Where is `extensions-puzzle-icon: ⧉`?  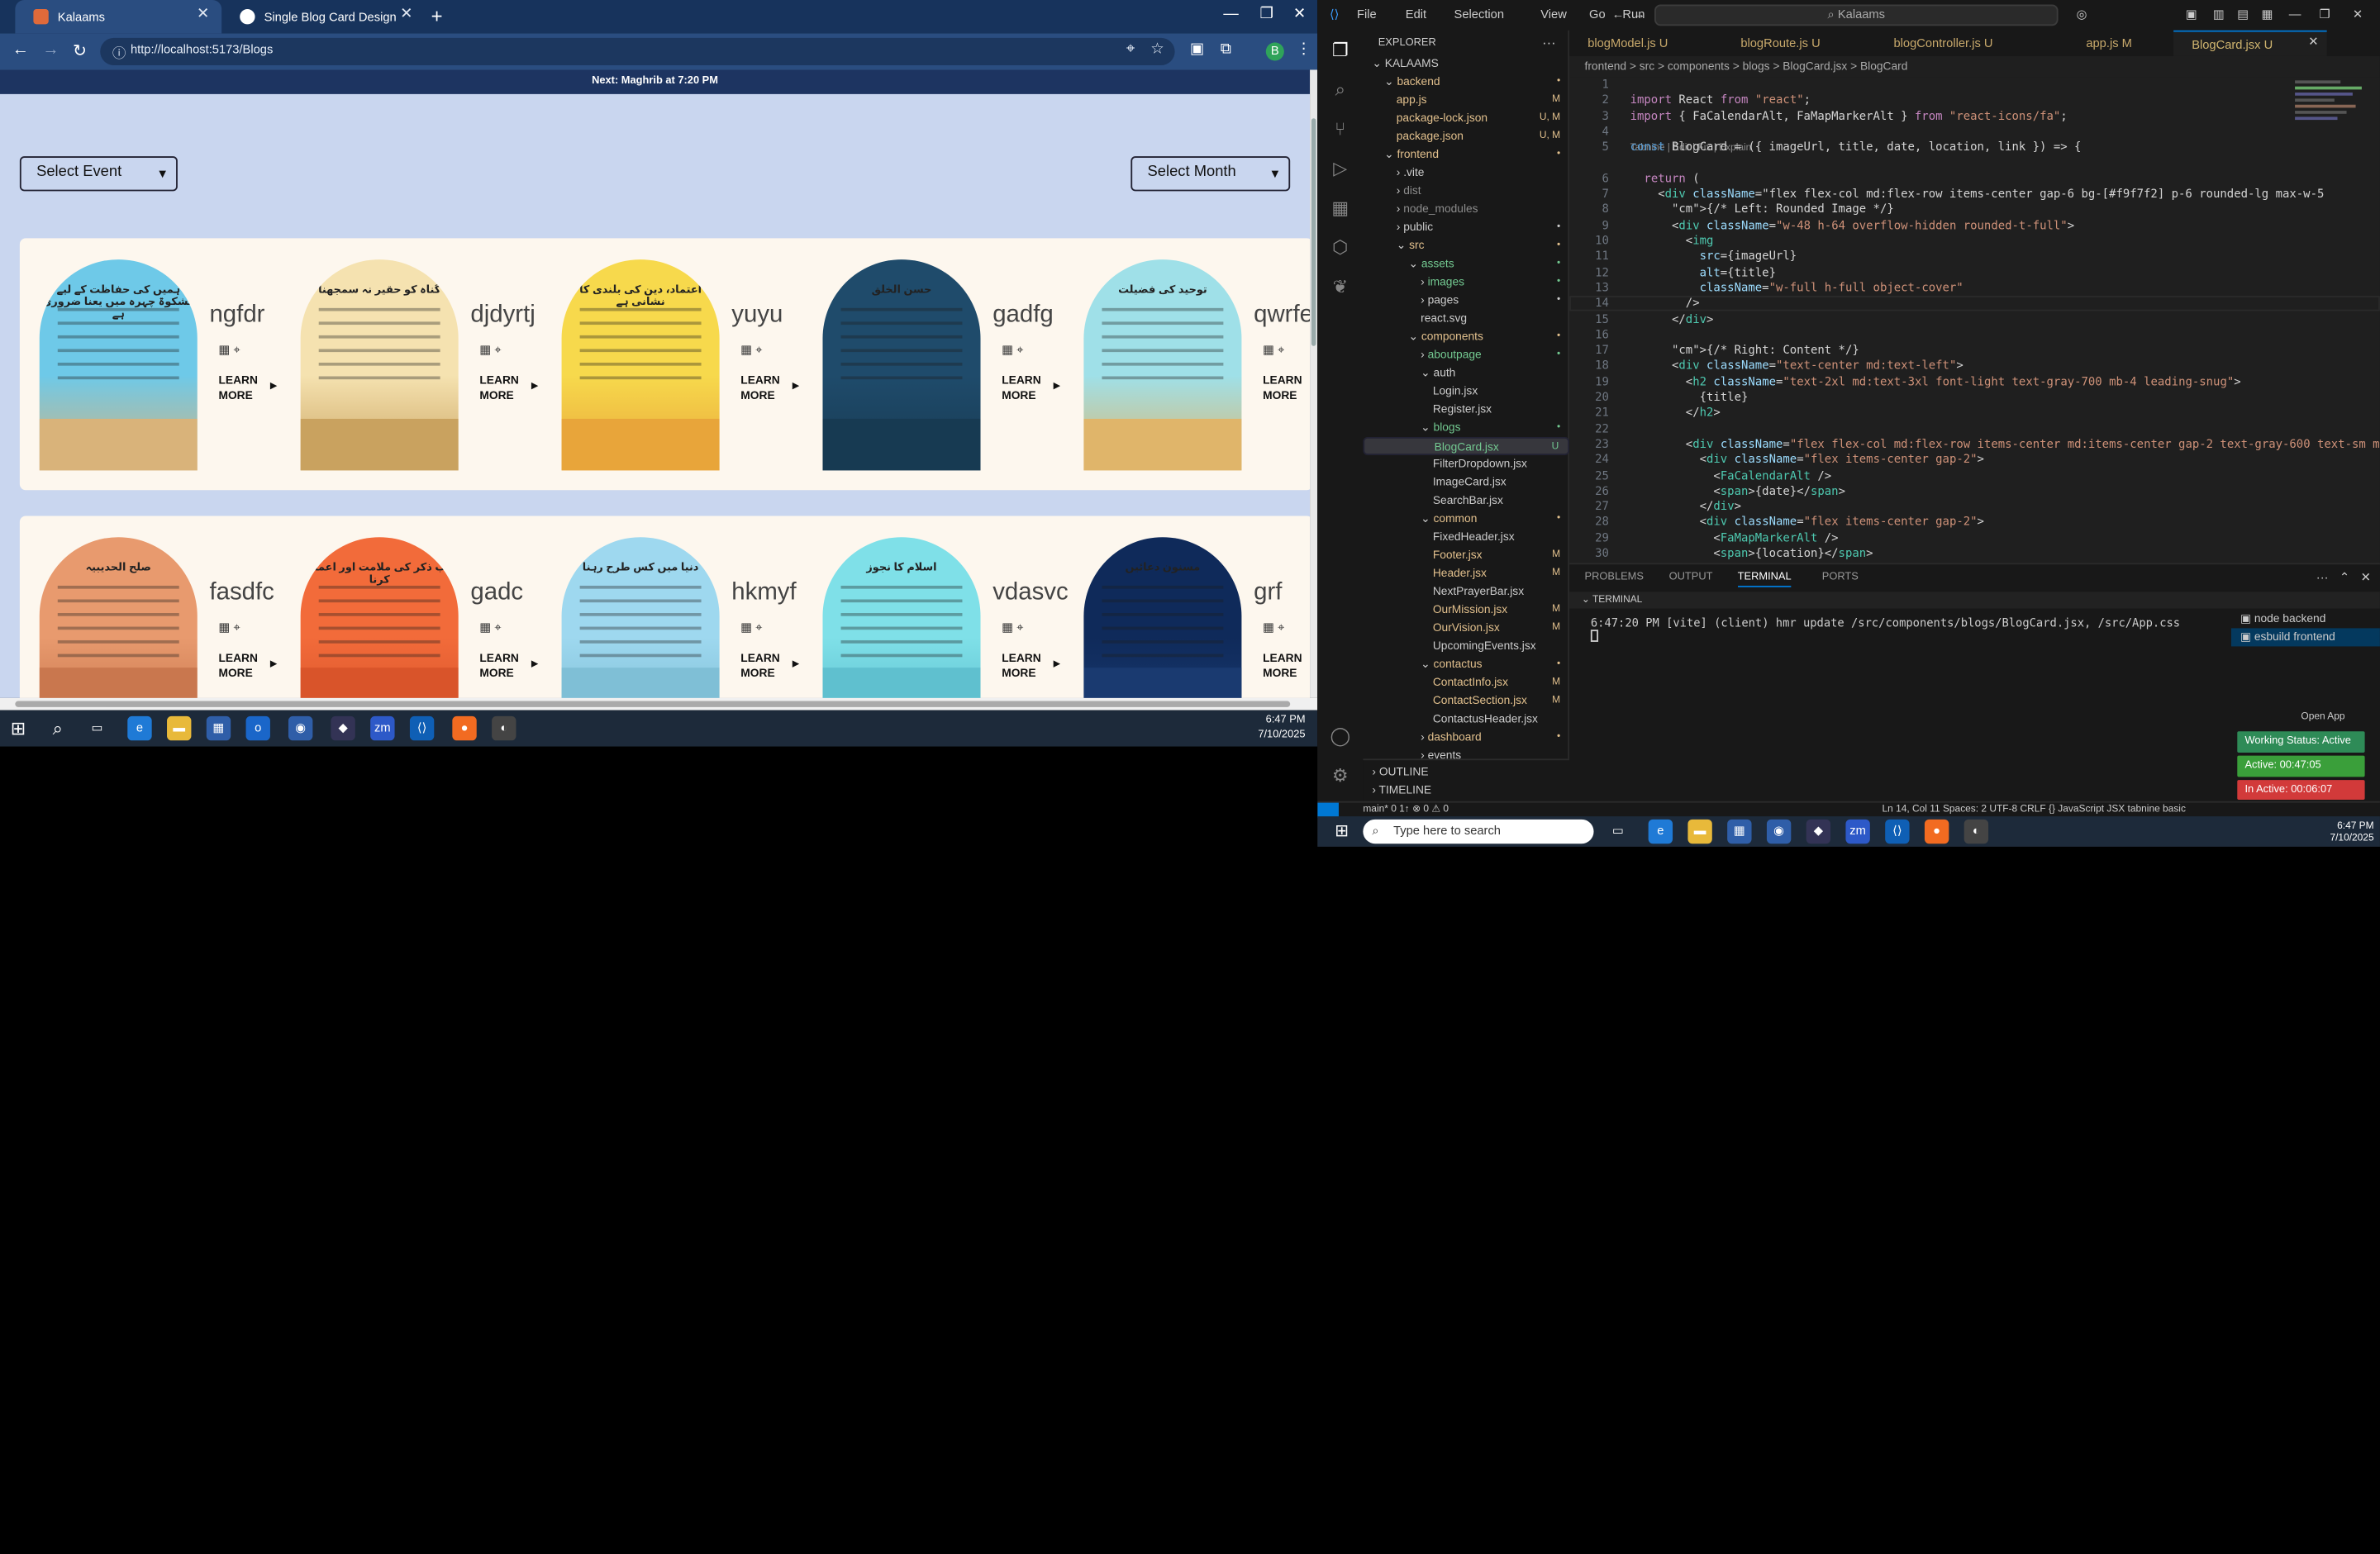
extensions-puzzle-icon: ⧉ is located at coordinates (1226, 49).